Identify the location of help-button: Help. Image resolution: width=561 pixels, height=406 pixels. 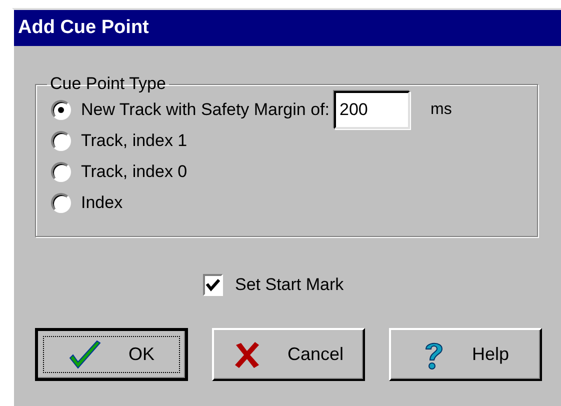
(465, 354).